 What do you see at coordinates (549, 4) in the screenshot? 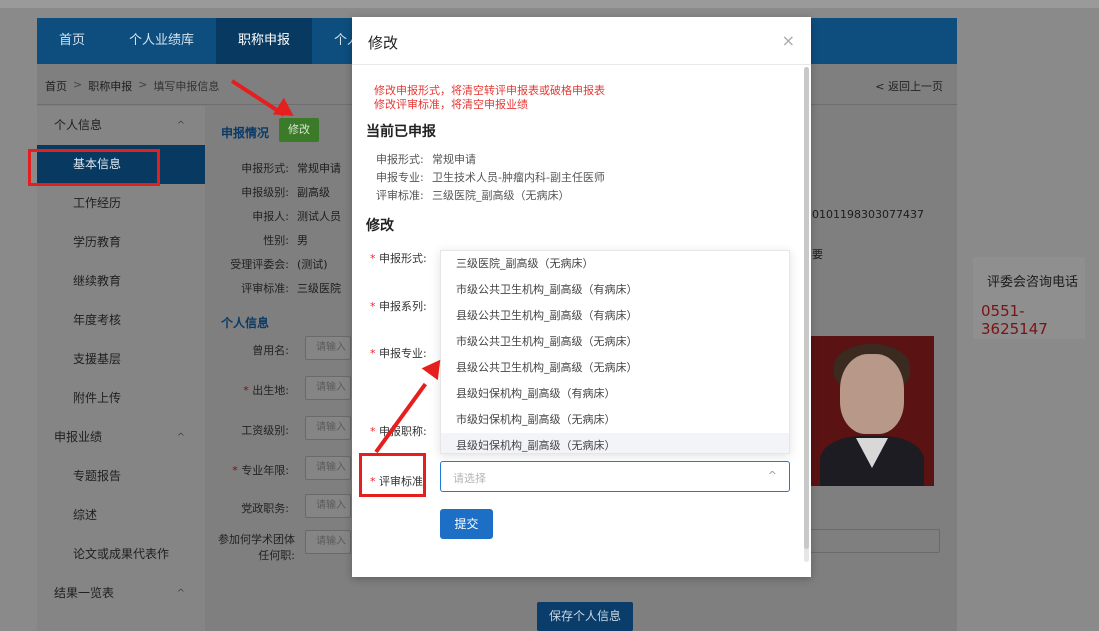
I see `window-top-strip` at bounding box center [549, 4].